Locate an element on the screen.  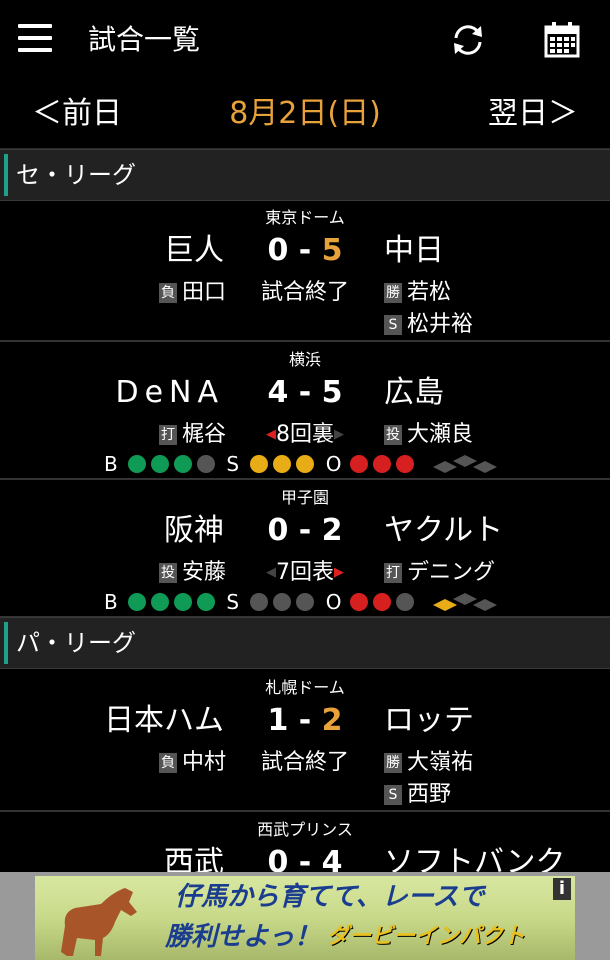
game-status: ◀8回裏▶ is located at coordinates (305, 435).